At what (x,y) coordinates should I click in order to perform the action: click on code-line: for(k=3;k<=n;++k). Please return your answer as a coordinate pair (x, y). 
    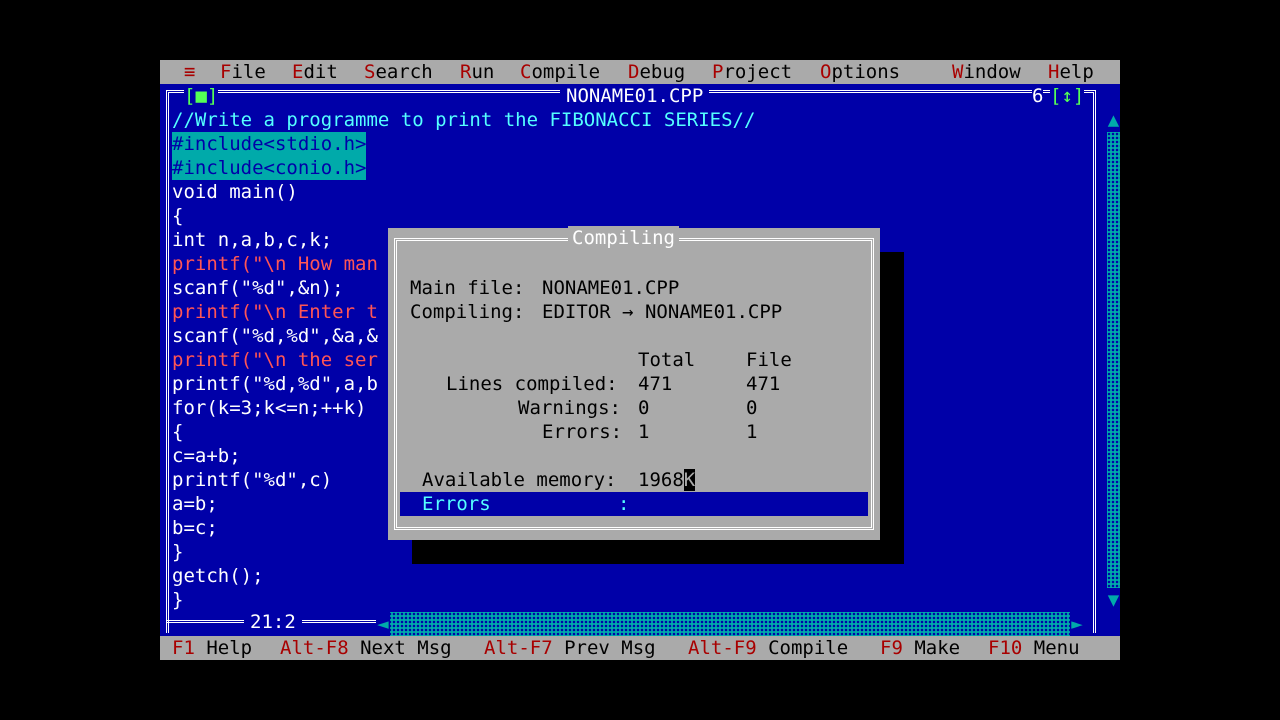
    Looking at the image, I should click on (269, 408).